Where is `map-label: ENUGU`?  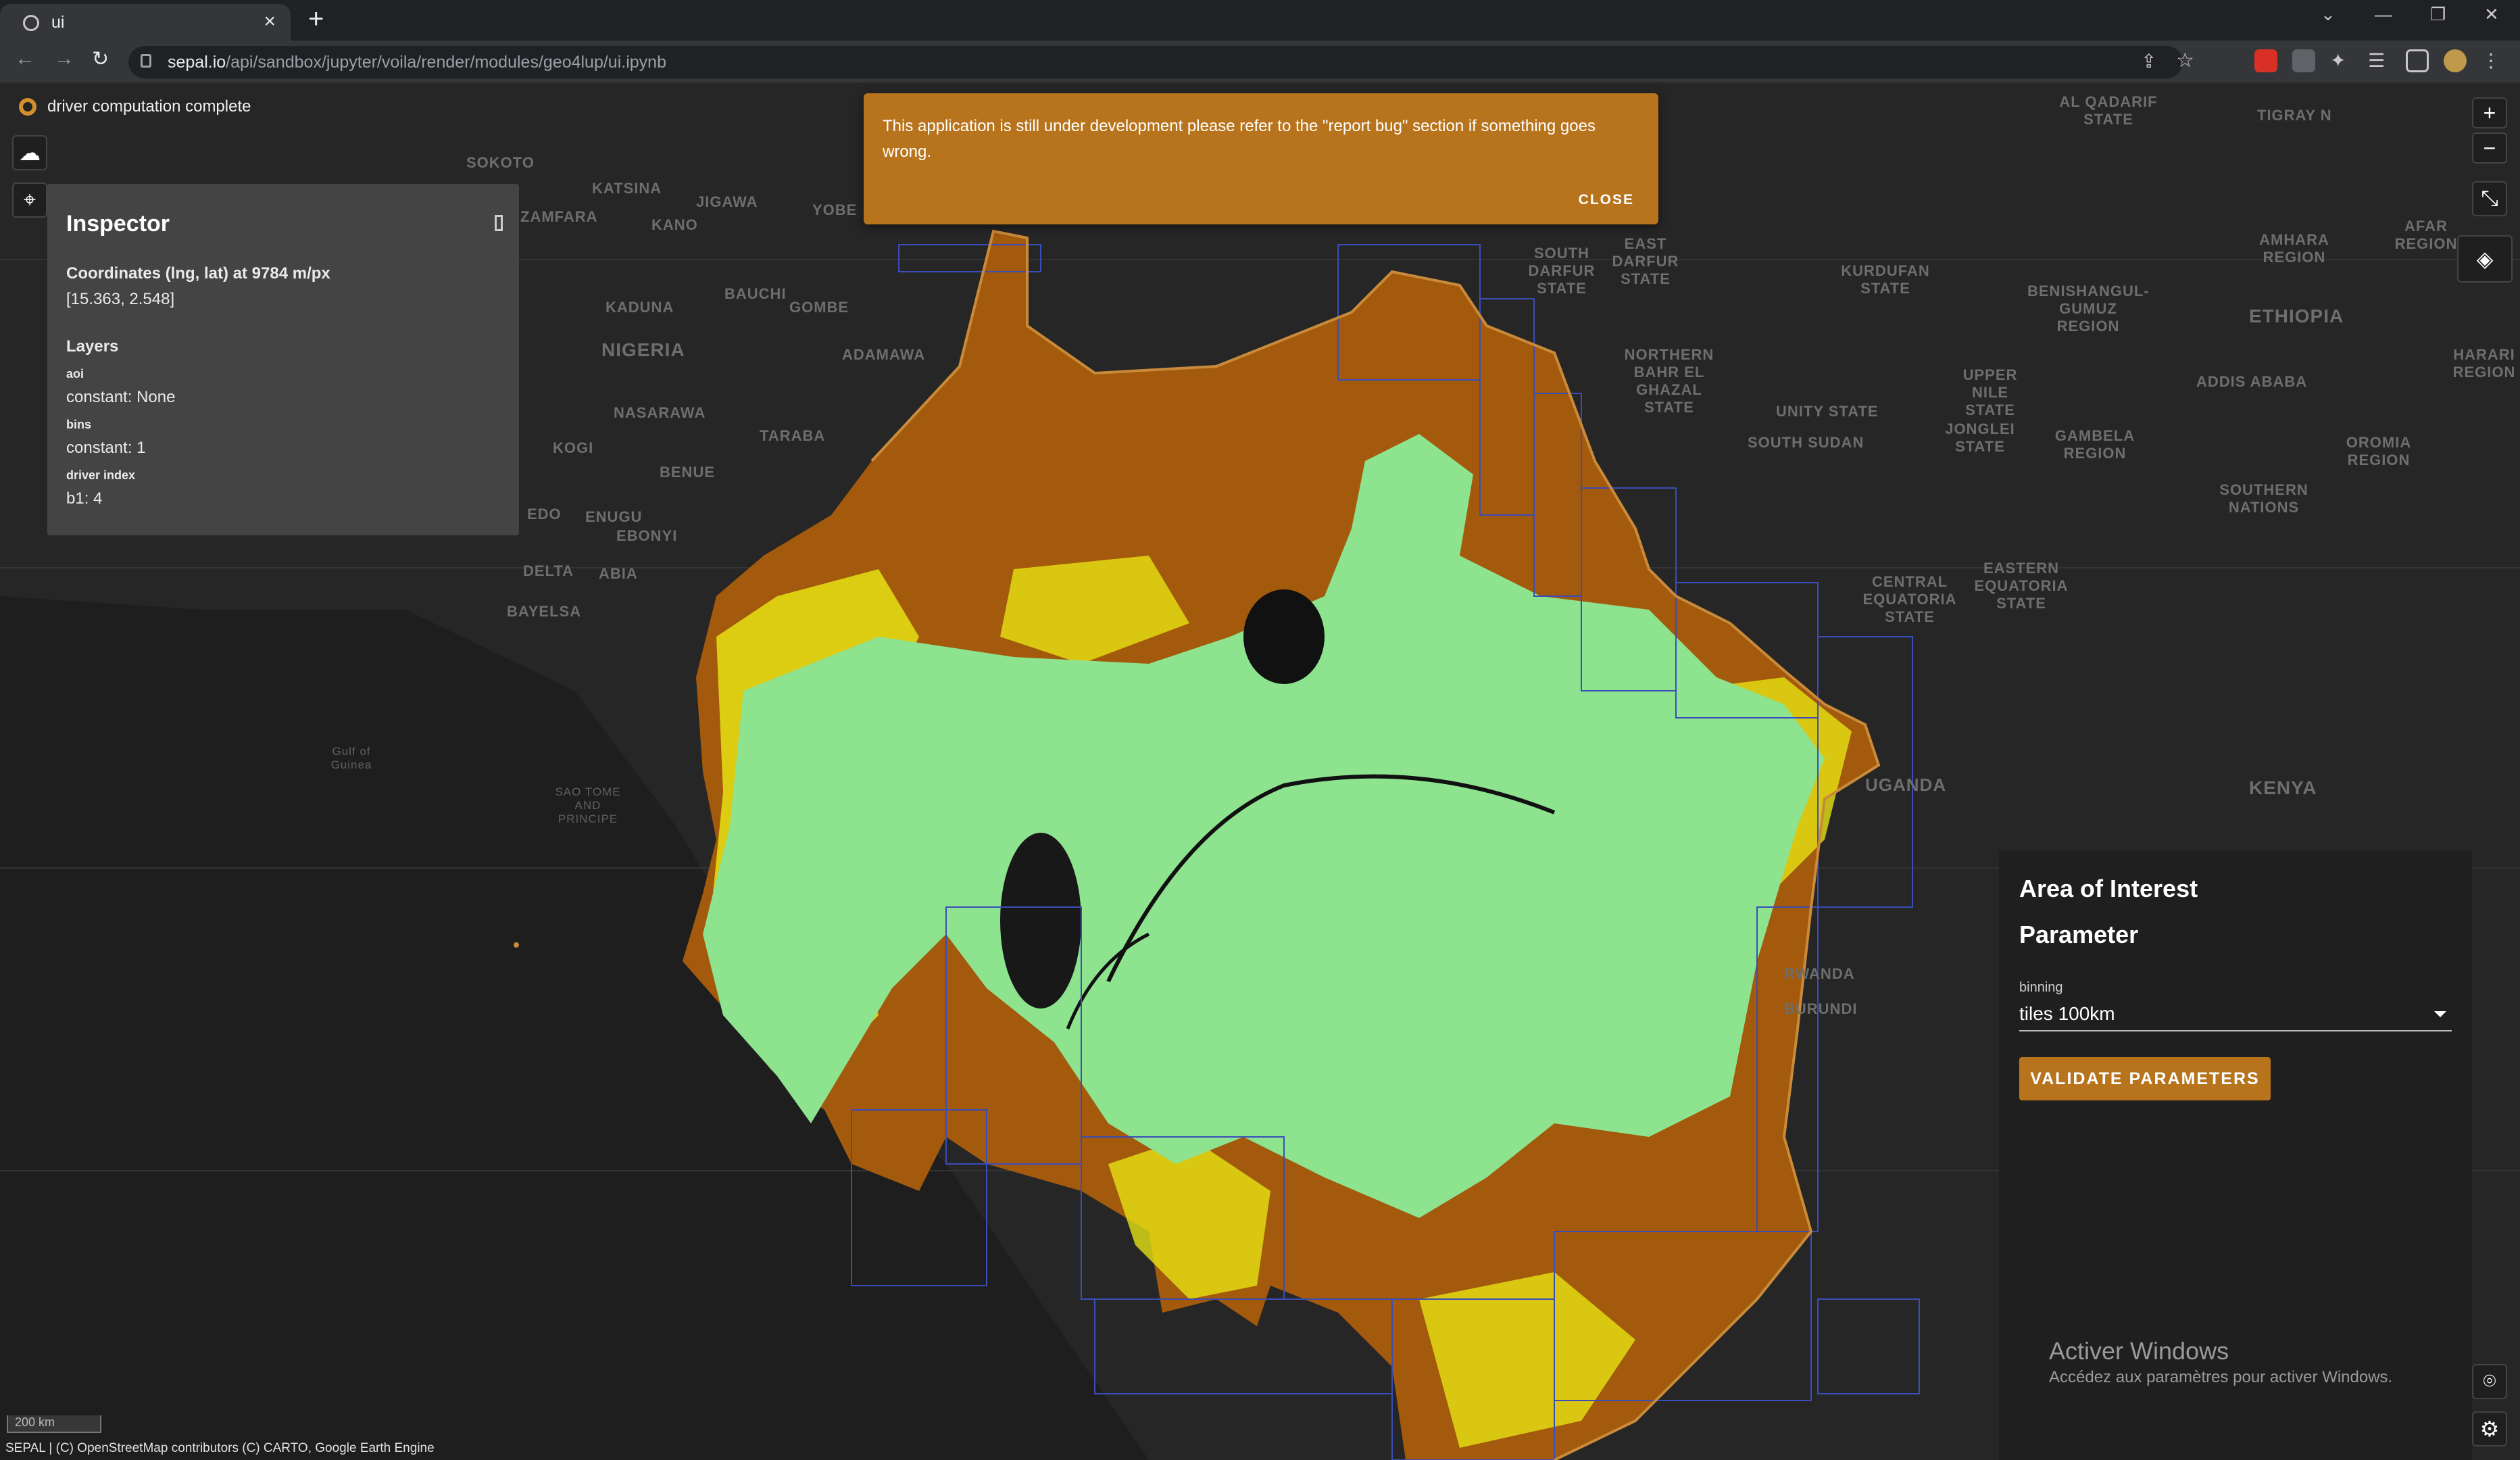 map-label: ENUGU is located at coordinates (614, 516).